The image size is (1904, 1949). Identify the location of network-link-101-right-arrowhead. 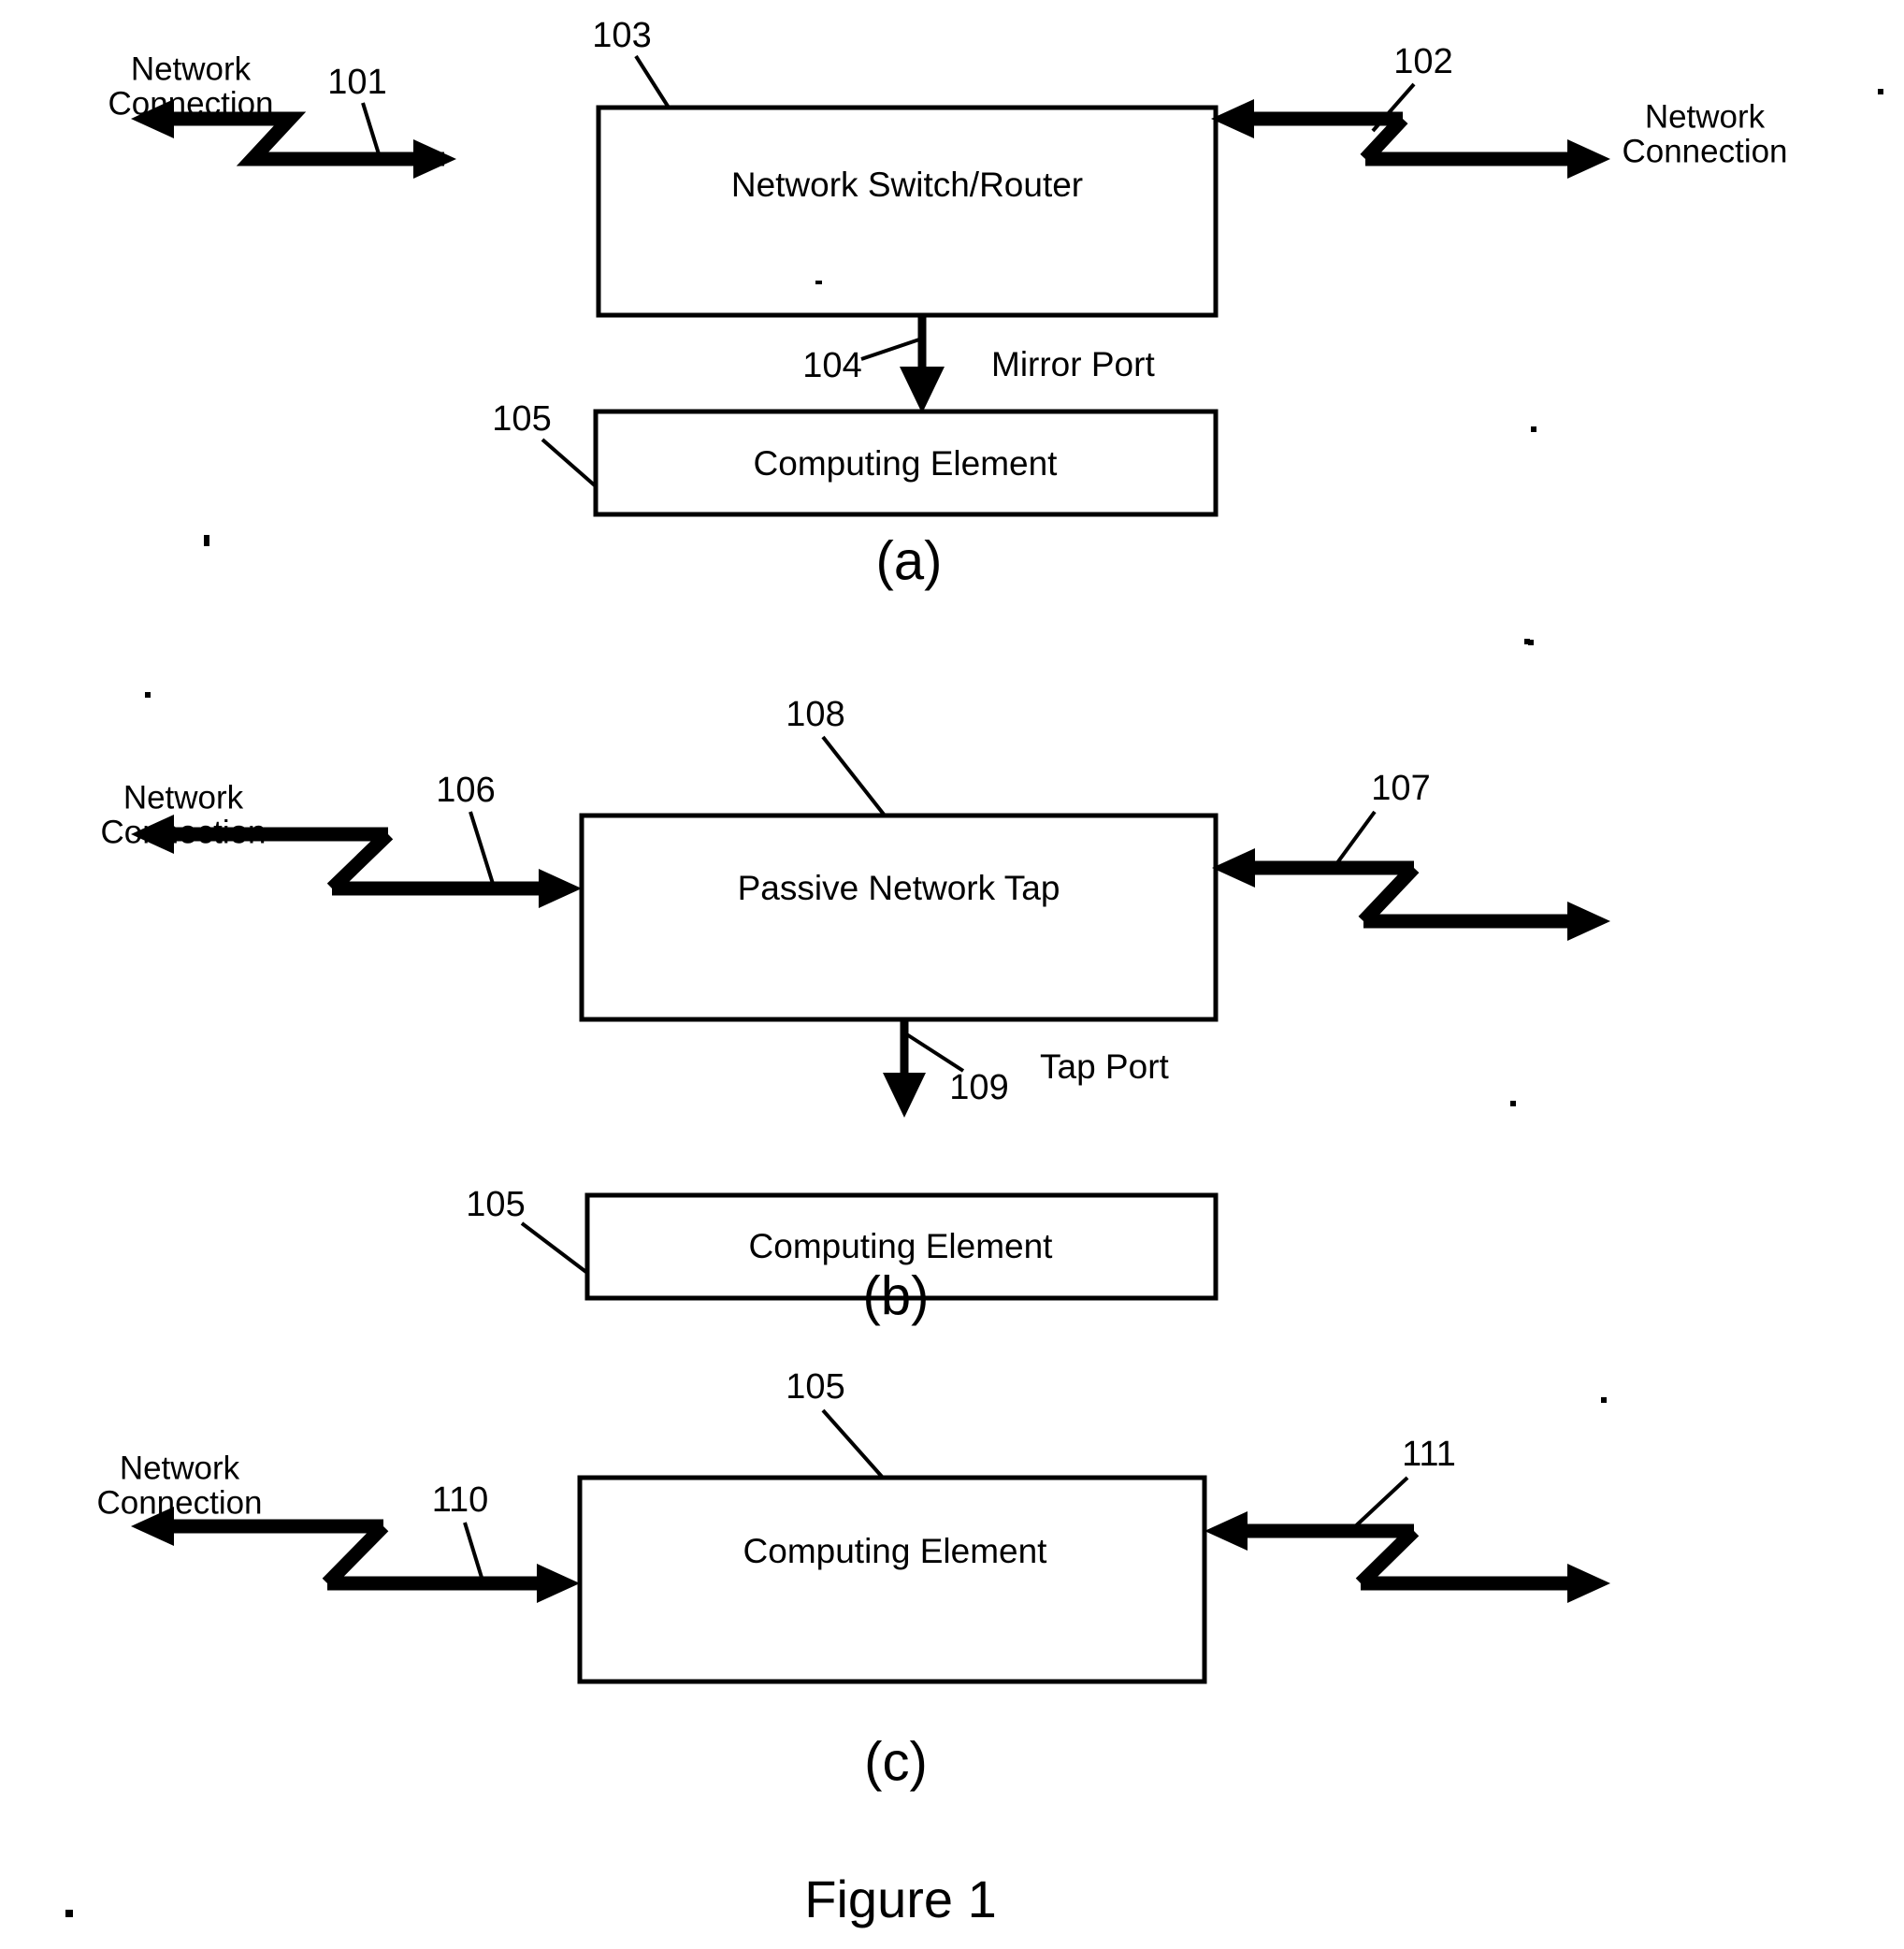
(434, 159).